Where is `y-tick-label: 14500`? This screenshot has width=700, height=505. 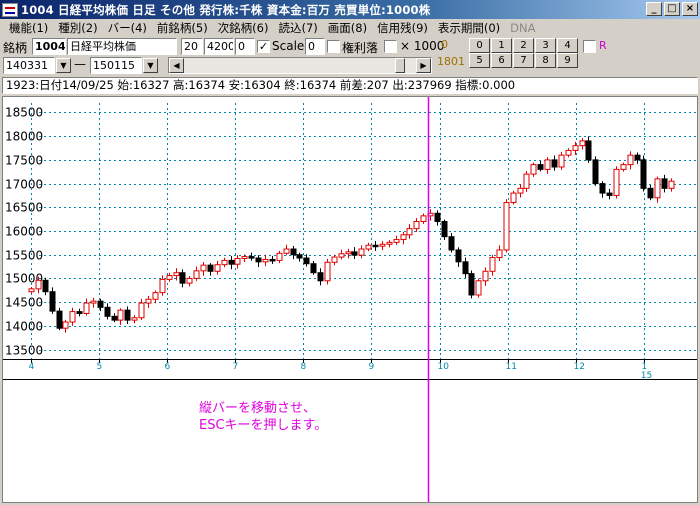 y-tick-label: 14500 is located at coordinates (24, 303).